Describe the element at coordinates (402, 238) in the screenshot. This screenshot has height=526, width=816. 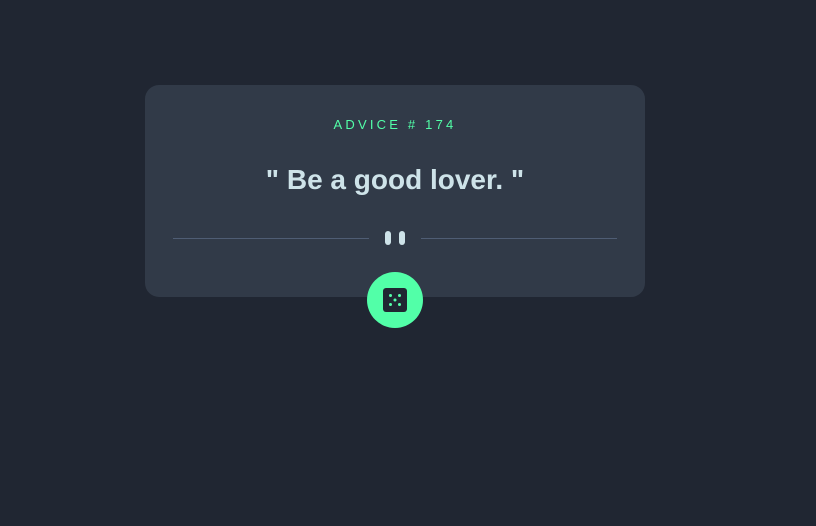
I see `pause-bar-right` at that location.